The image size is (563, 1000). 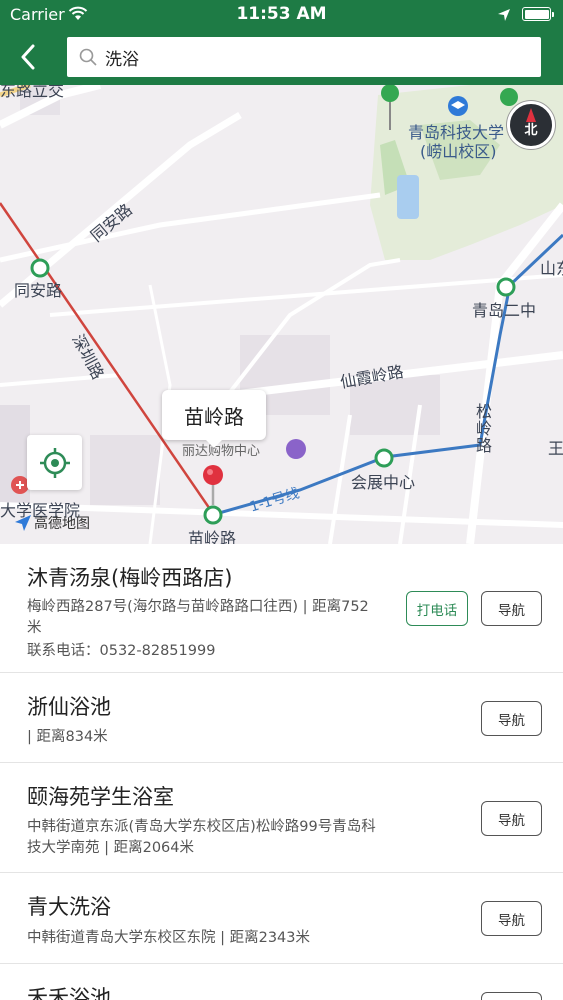 I want to click on place-name: 沐青汤泉(梅岭西路店), so click(x=130, y=578).